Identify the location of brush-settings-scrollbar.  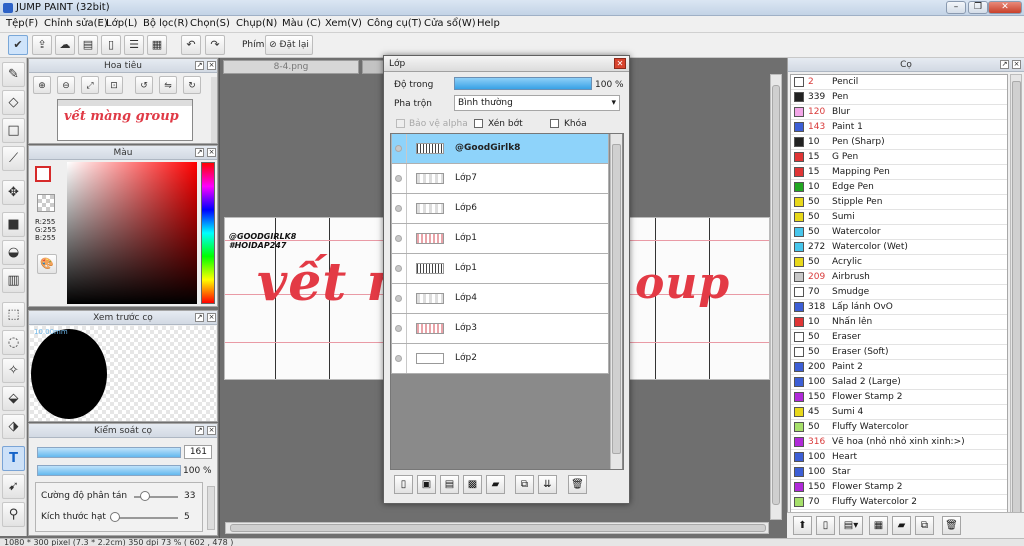
(211, 508).